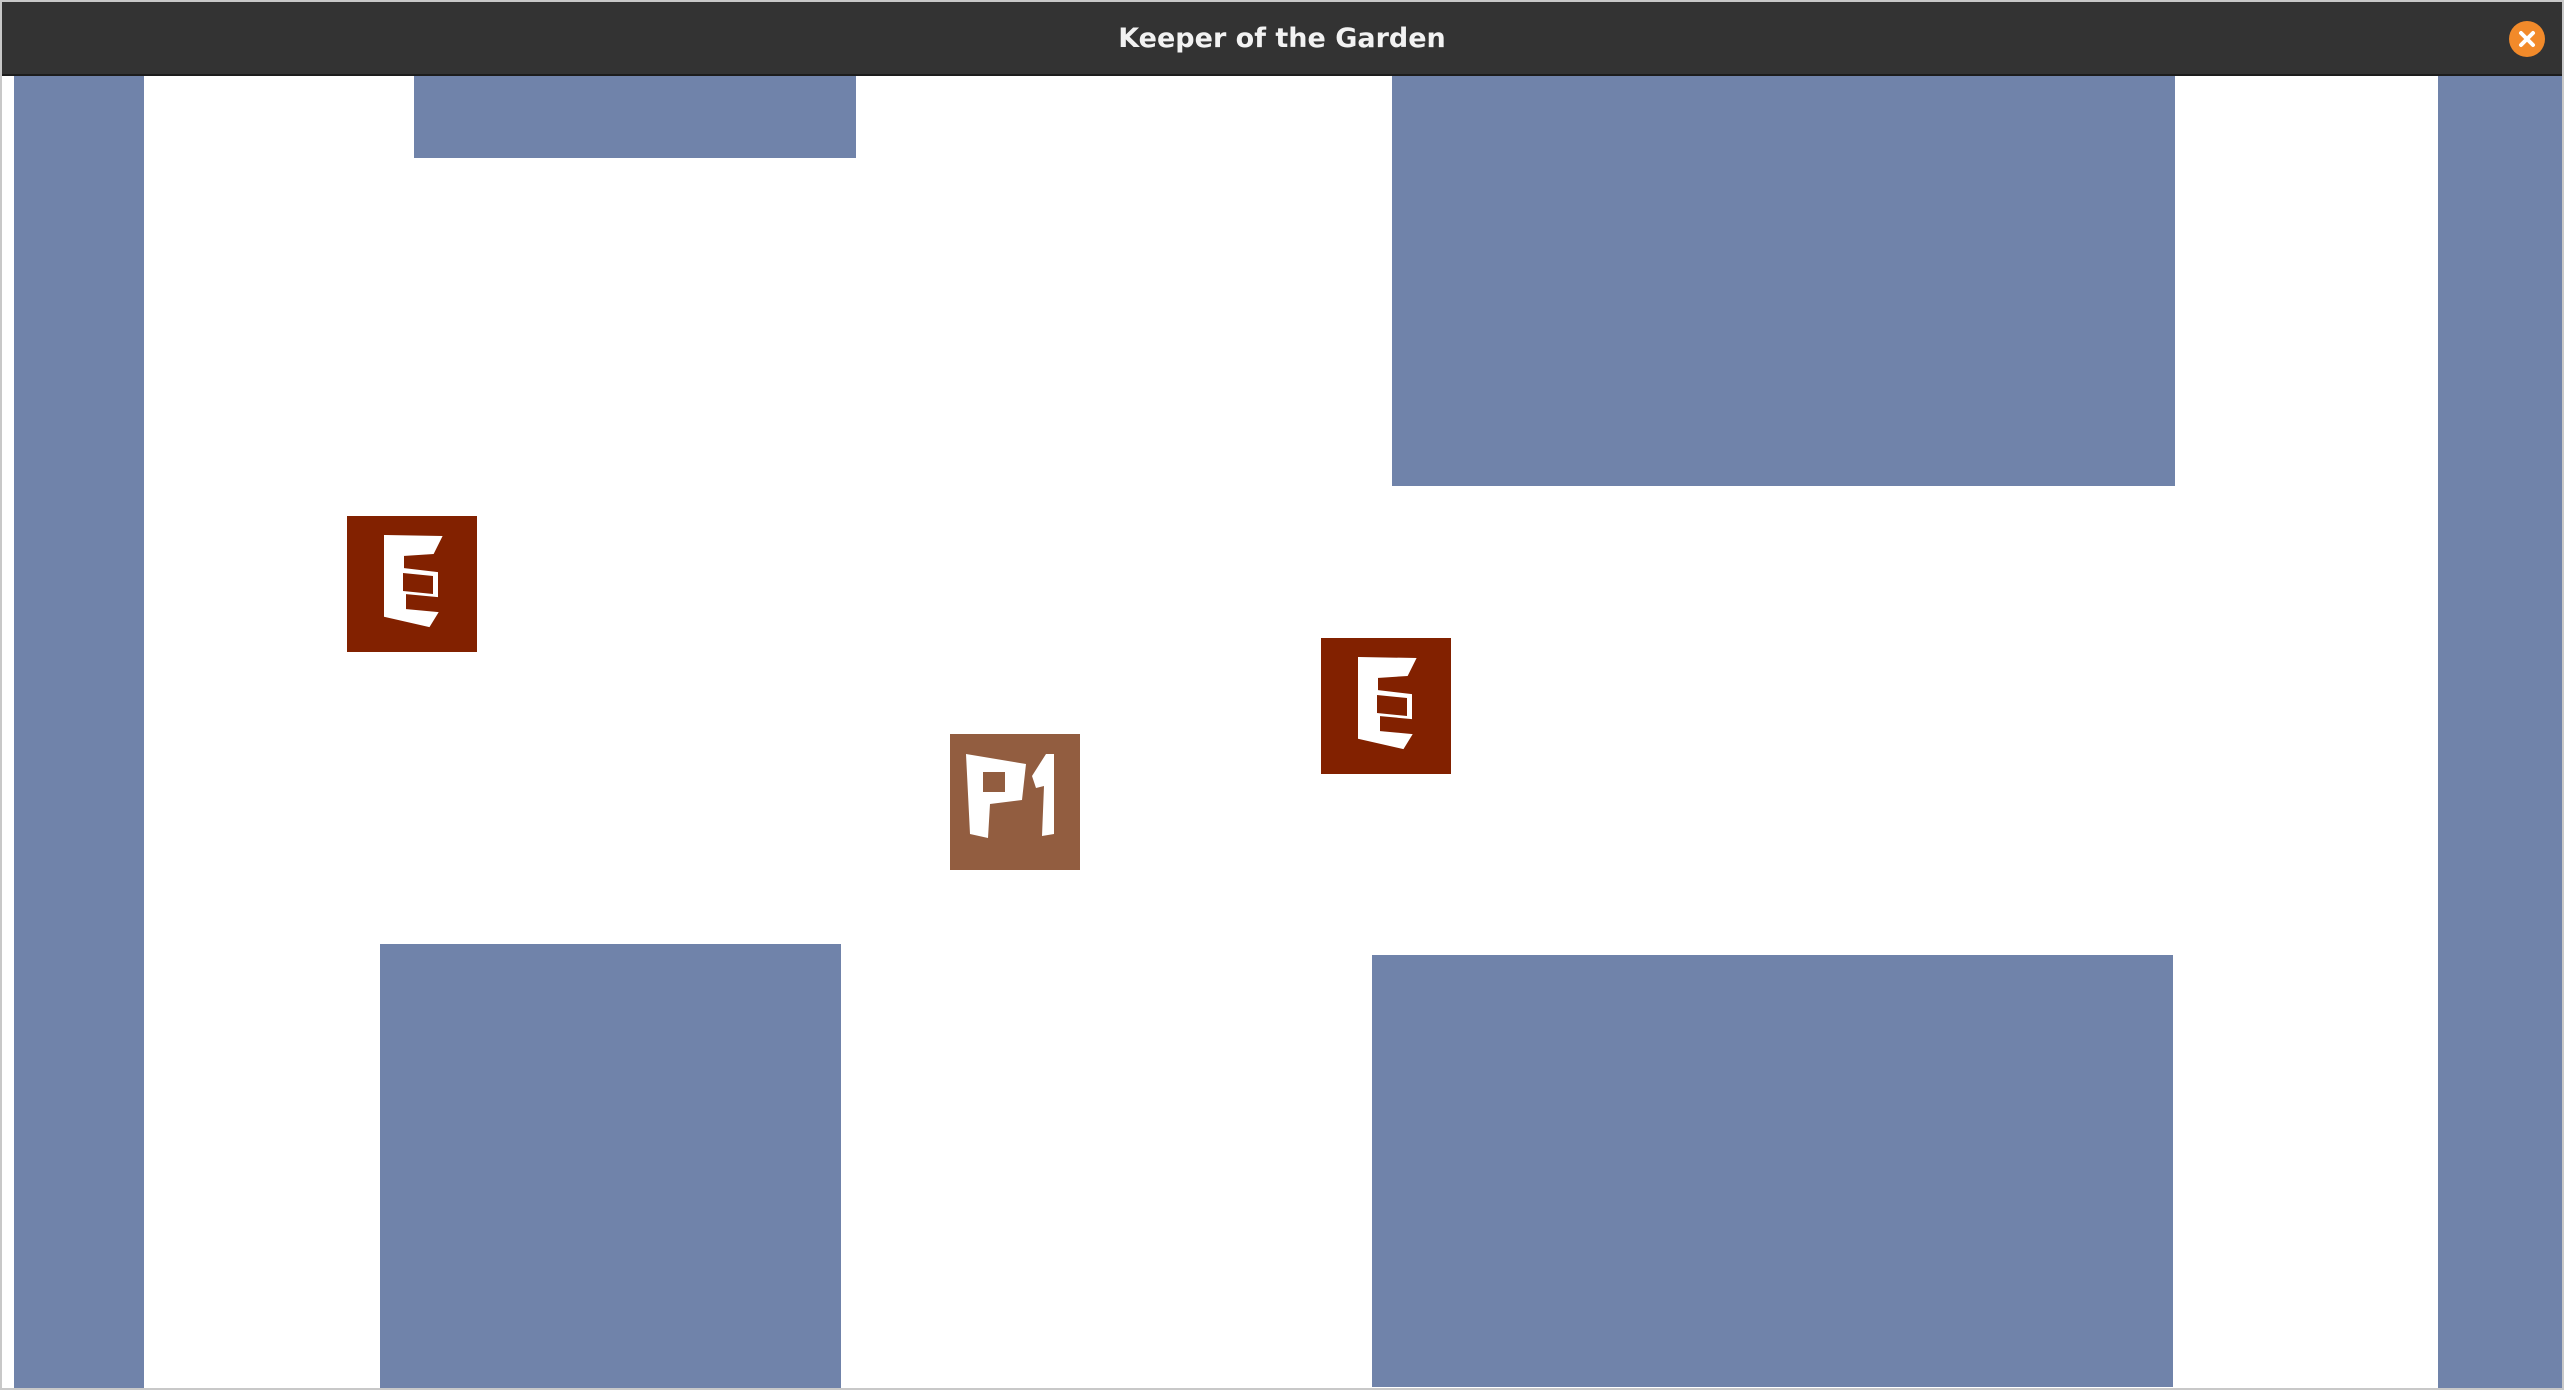  I want to click on wall-top-left, so click(635, 117).